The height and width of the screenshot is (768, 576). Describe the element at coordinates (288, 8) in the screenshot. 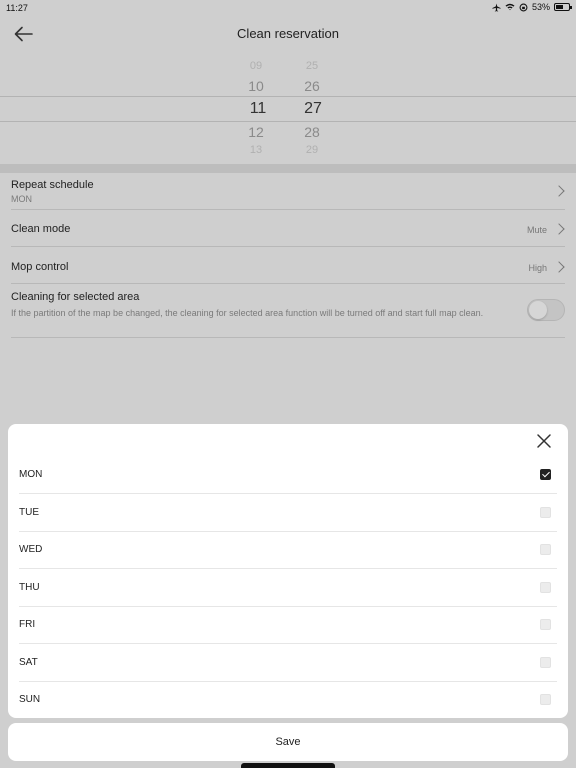

I see `status-bar: 11:27 53%` at that location.